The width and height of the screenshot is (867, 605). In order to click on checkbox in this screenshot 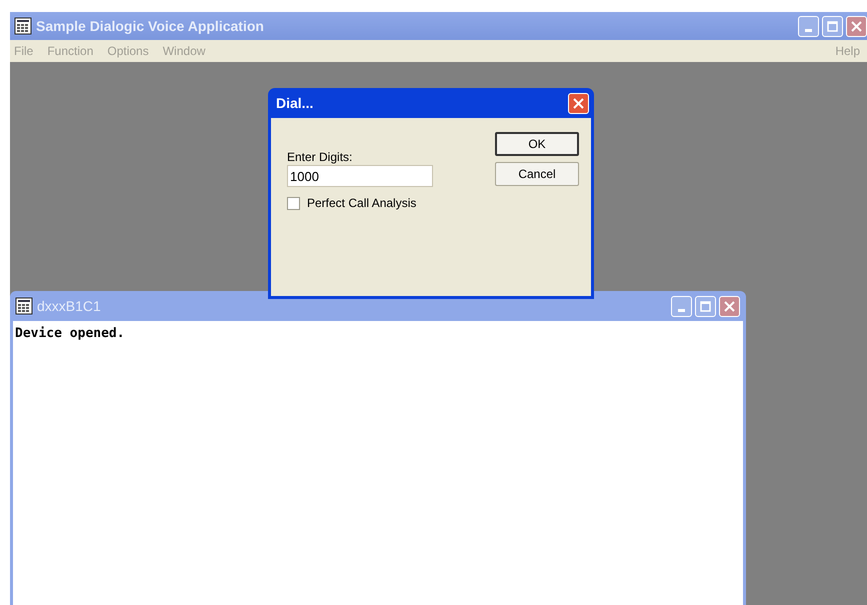, I will do `click(293, 203)`.